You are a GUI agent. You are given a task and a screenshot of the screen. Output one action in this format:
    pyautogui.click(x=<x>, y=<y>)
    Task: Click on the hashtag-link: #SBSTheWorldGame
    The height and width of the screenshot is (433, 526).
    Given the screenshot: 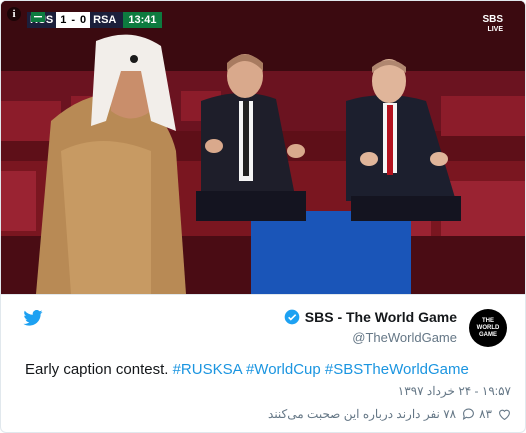 What is the action you would take?
    pyautogui.click(x=397, y=369)
    